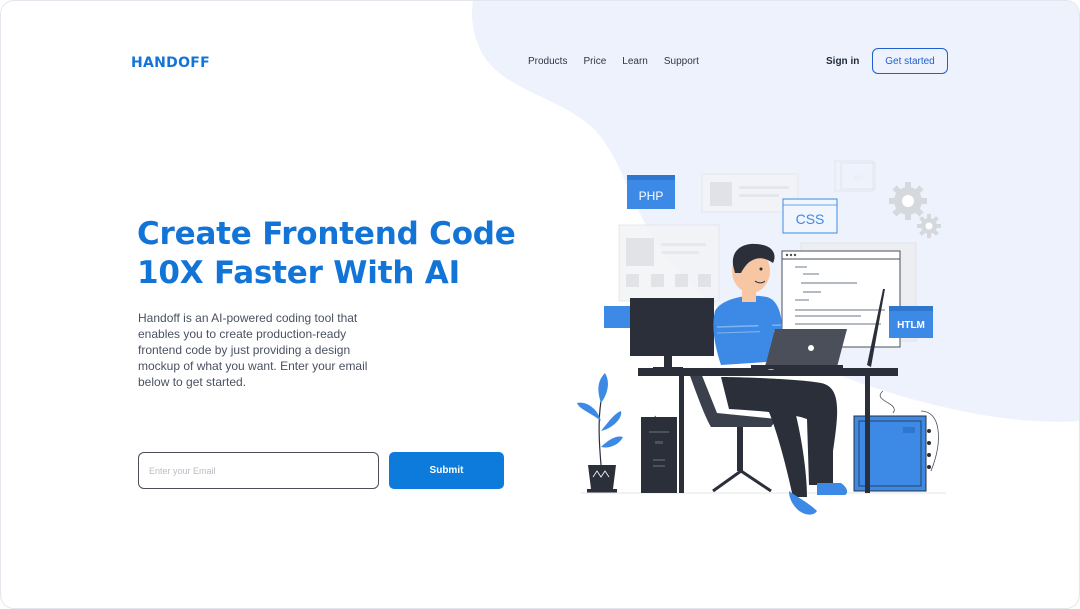  I want to click on html-tag: HTLM, so click(911, 322).